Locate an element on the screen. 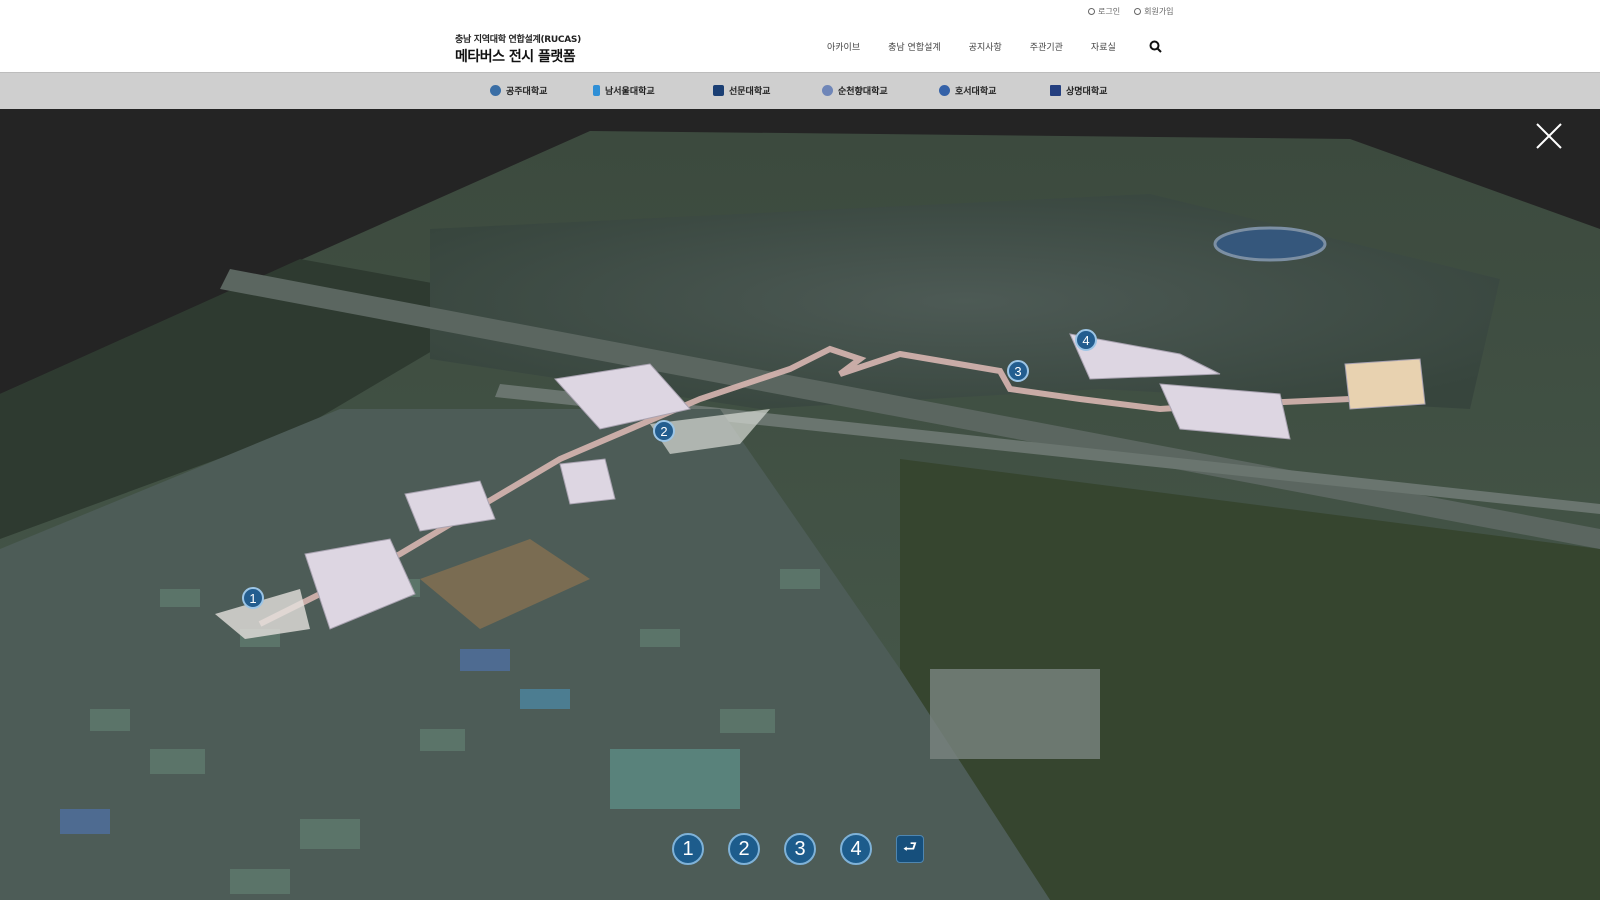 This screenshot has width=1600, height=900. viewpoint-button-3: 3 is located at coordinates (800, 849).